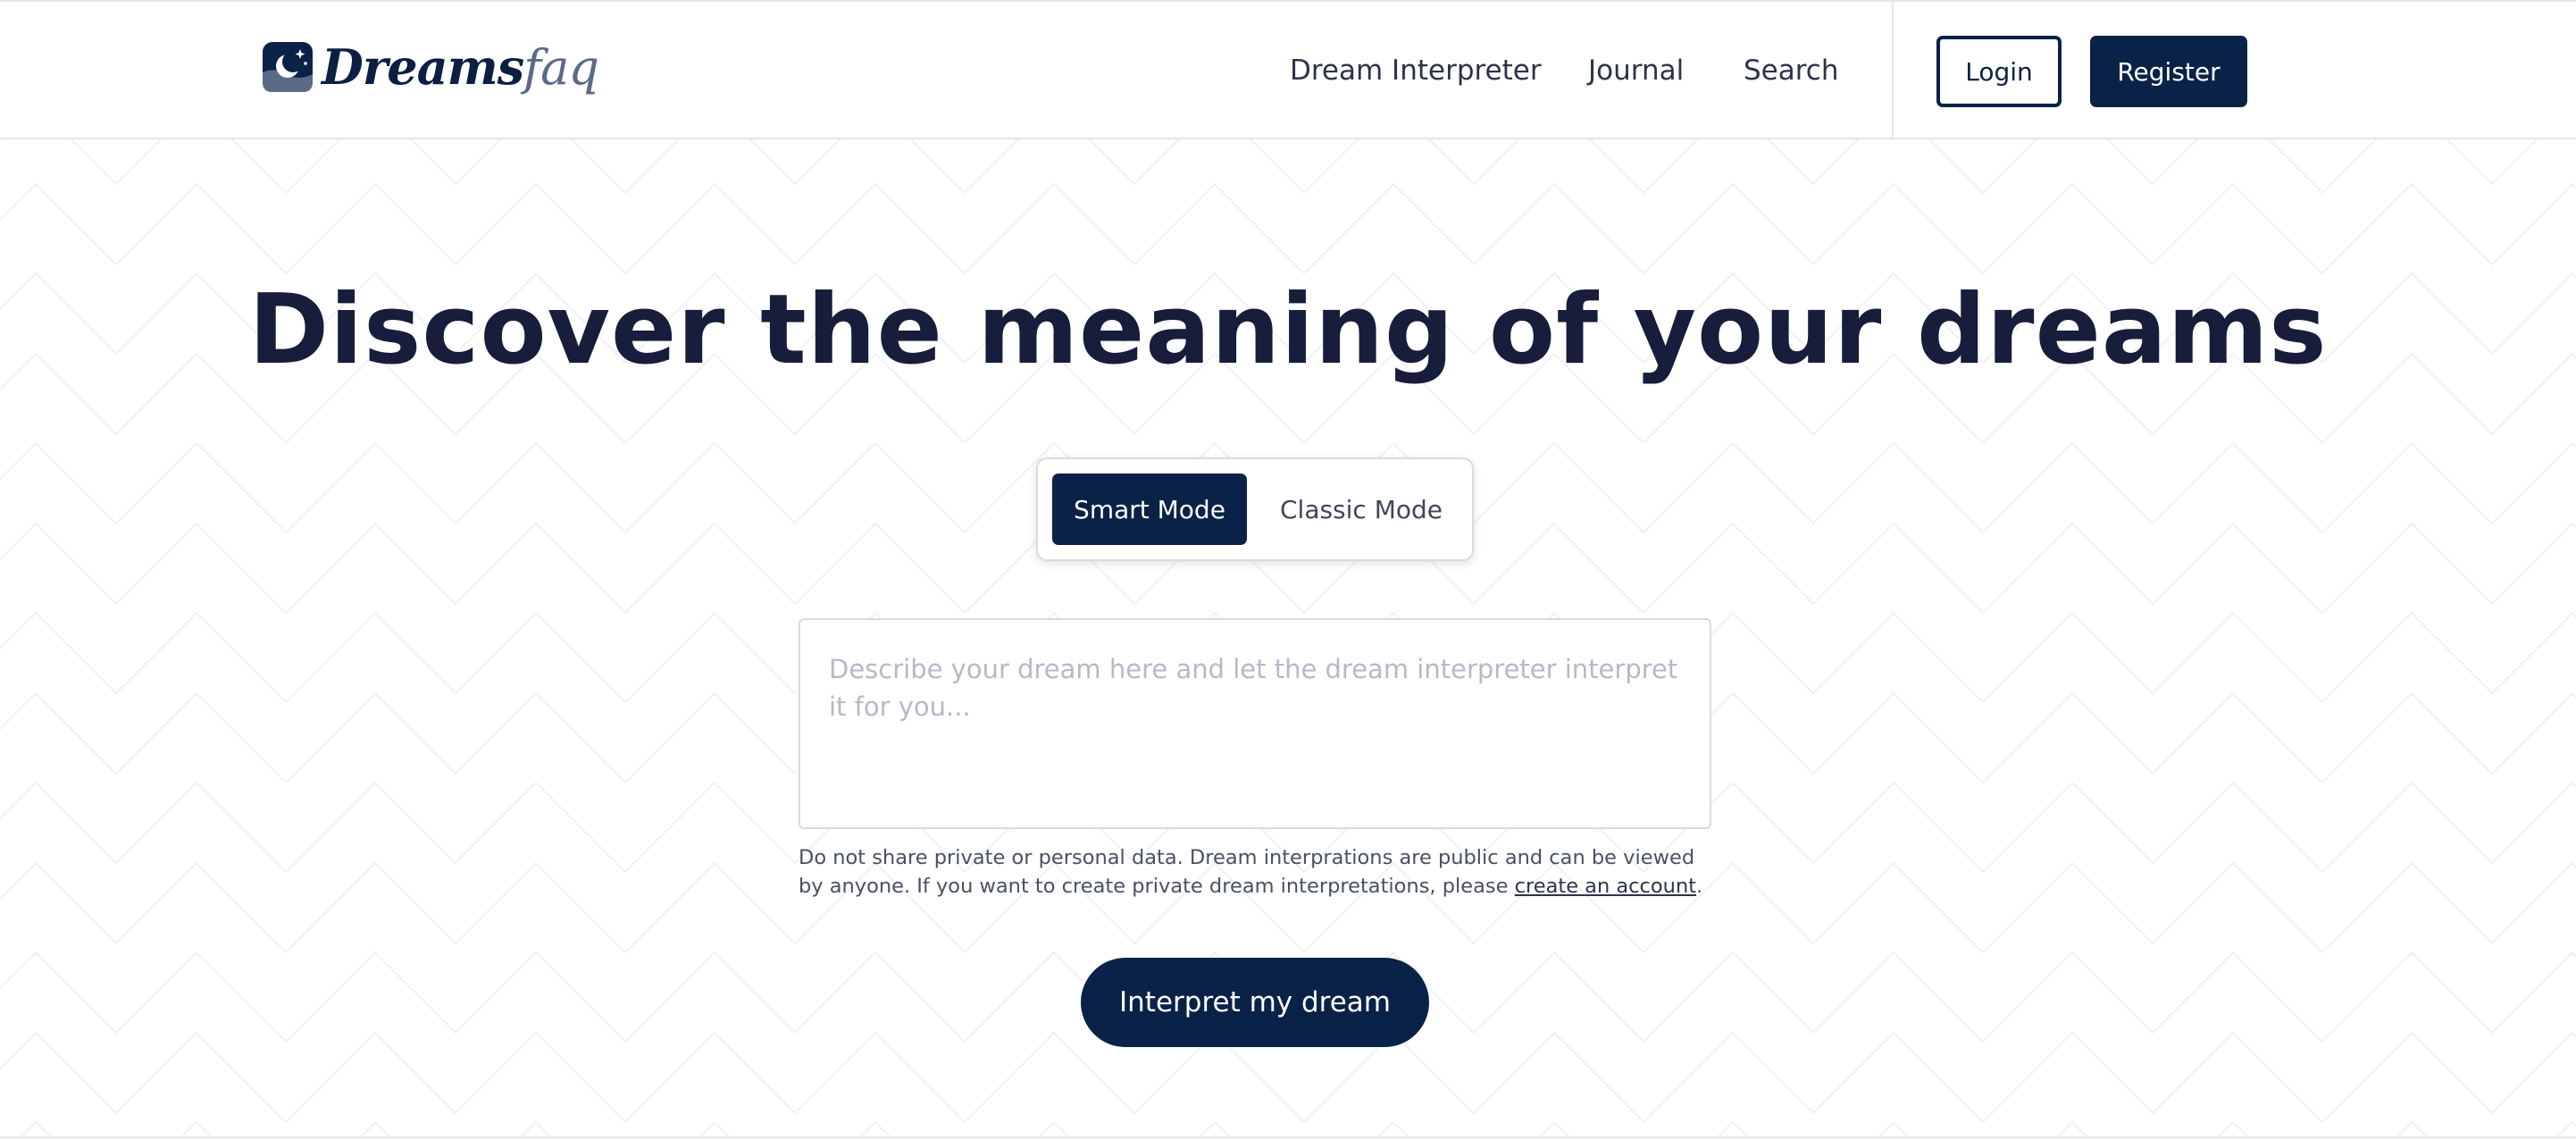 This screenshot has width=2576, height=1140. Describe the element at coordinates (1416, 71) in the screenshot. I see `nav-link-dream-interpreter: Dream Interpreter` at that location.